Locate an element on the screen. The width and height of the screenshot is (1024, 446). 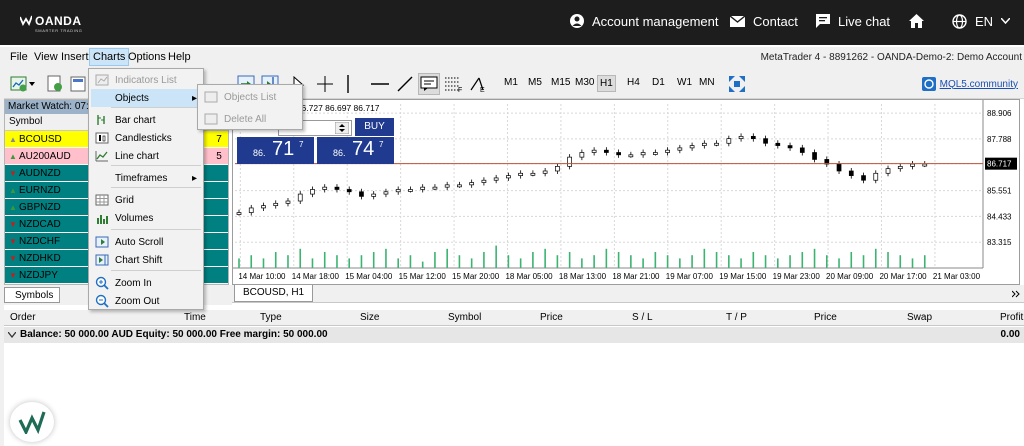
timeframe-h1: H1 is located at coordinates (606, 83).